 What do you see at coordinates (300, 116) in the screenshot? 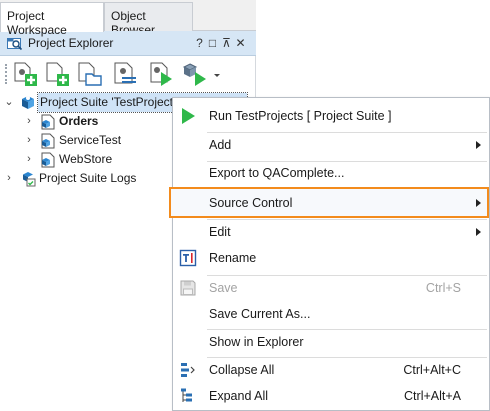
I see `menu-item-label: Run TestProjects [ Project Suite ]` at bounding box center [300, 116].